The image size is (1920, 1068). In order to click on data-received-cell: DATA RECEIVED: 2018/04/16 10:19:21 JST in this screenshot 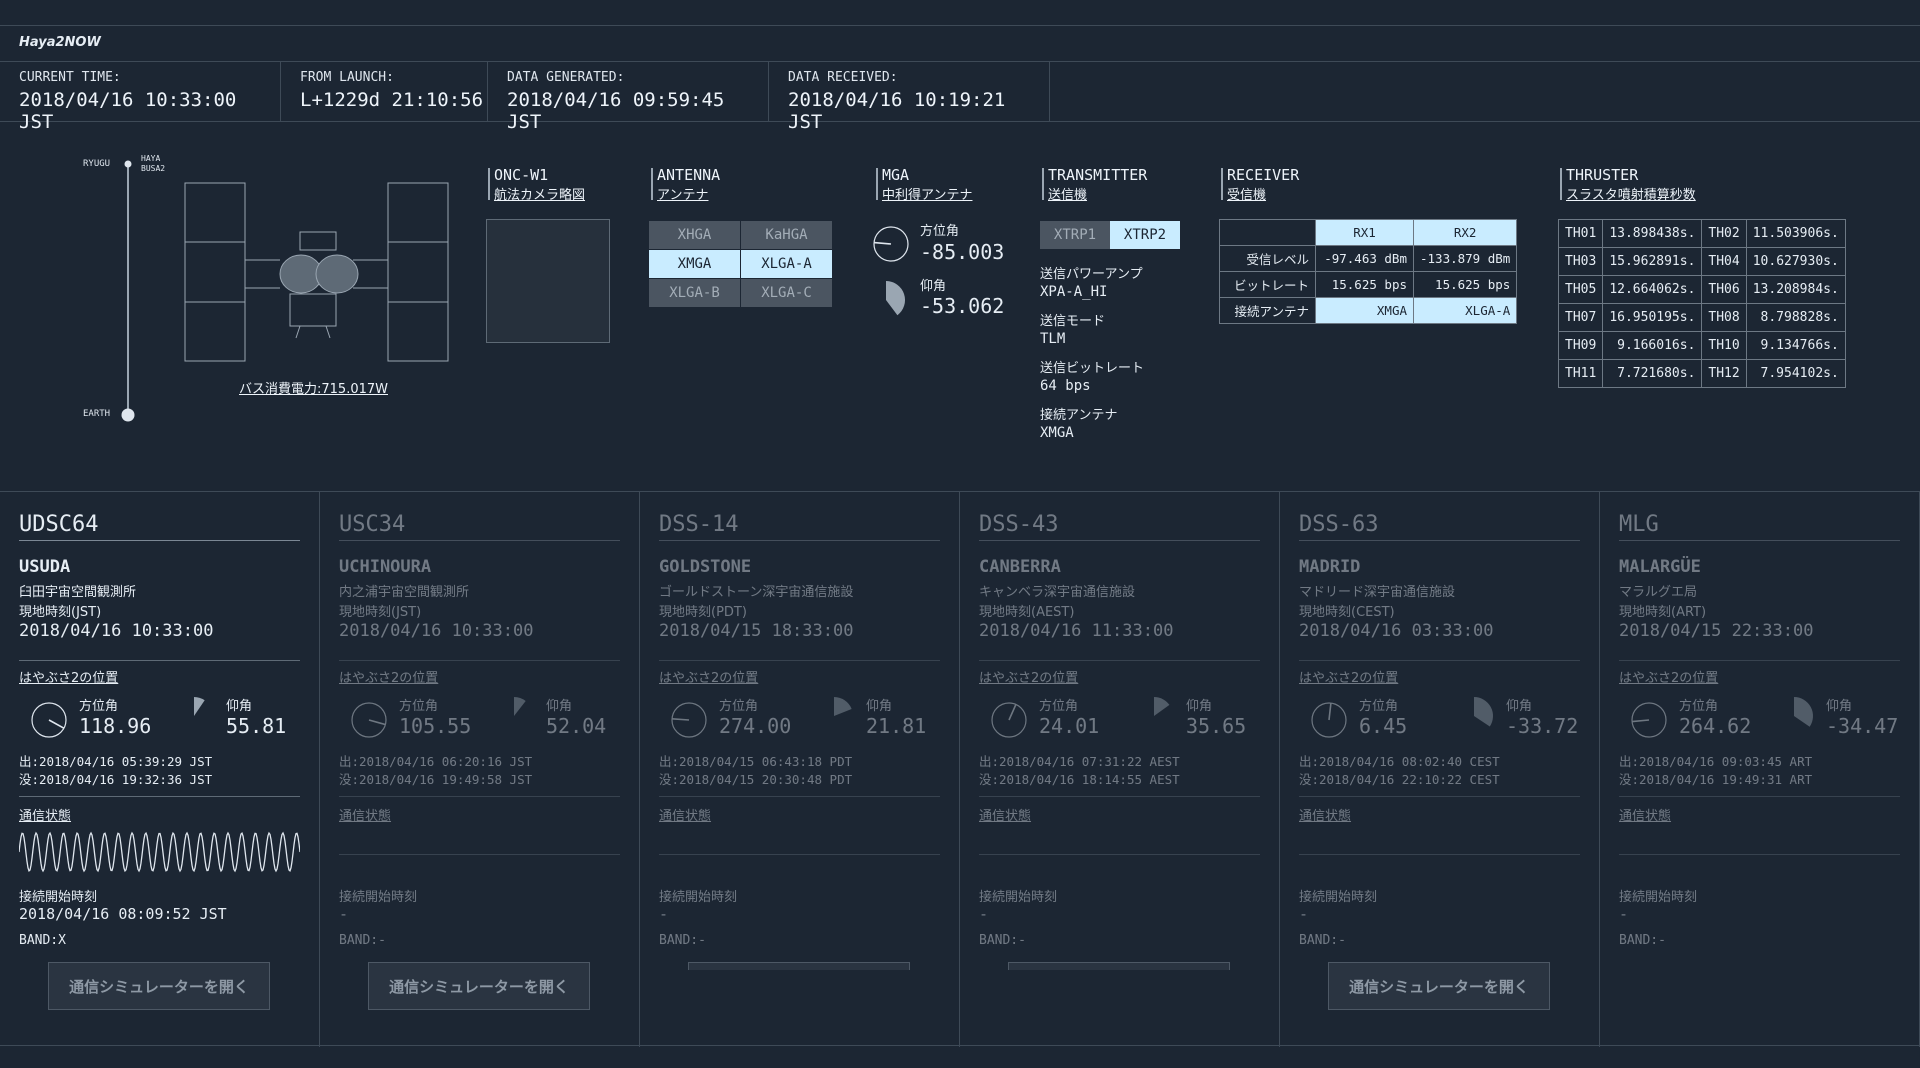, I will do `click(909, 97)`.